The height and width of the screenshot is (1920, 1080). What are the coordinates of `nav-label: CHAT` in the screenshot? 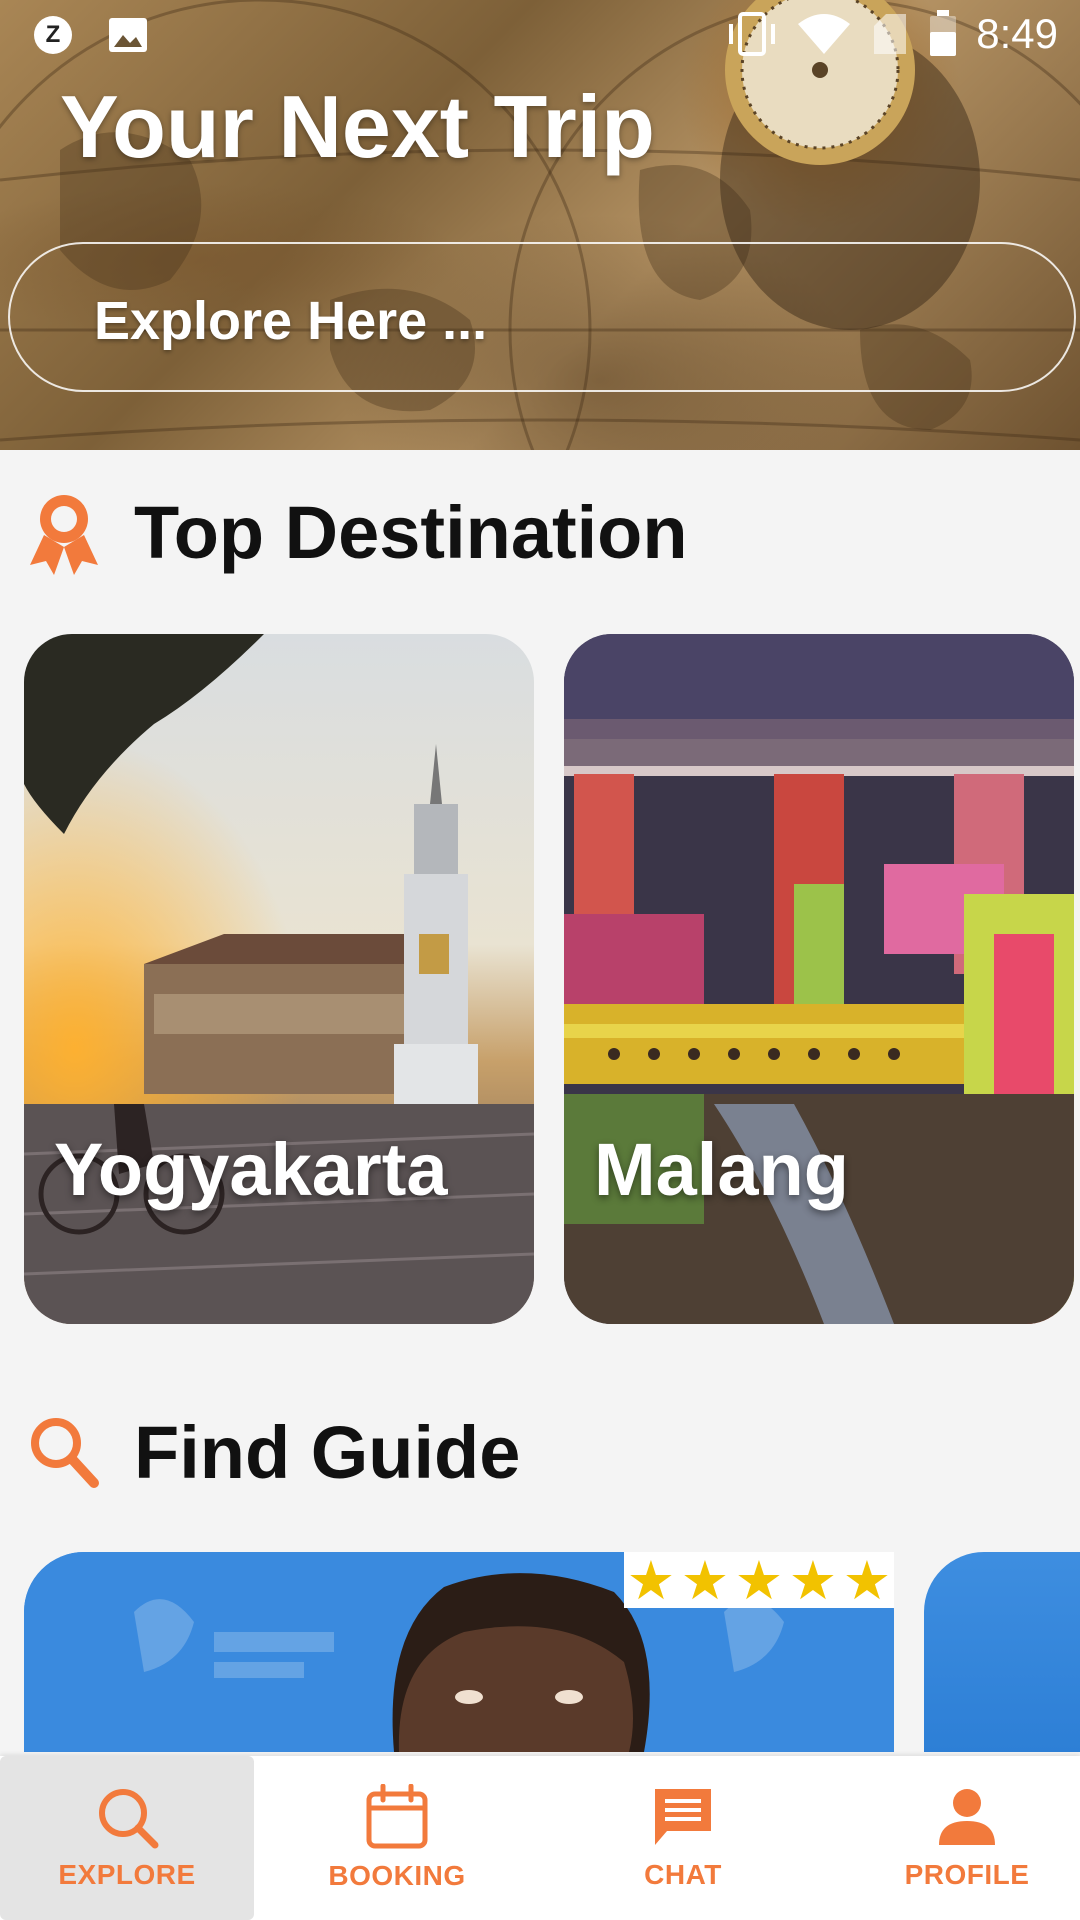 It's located at (683, 1874).